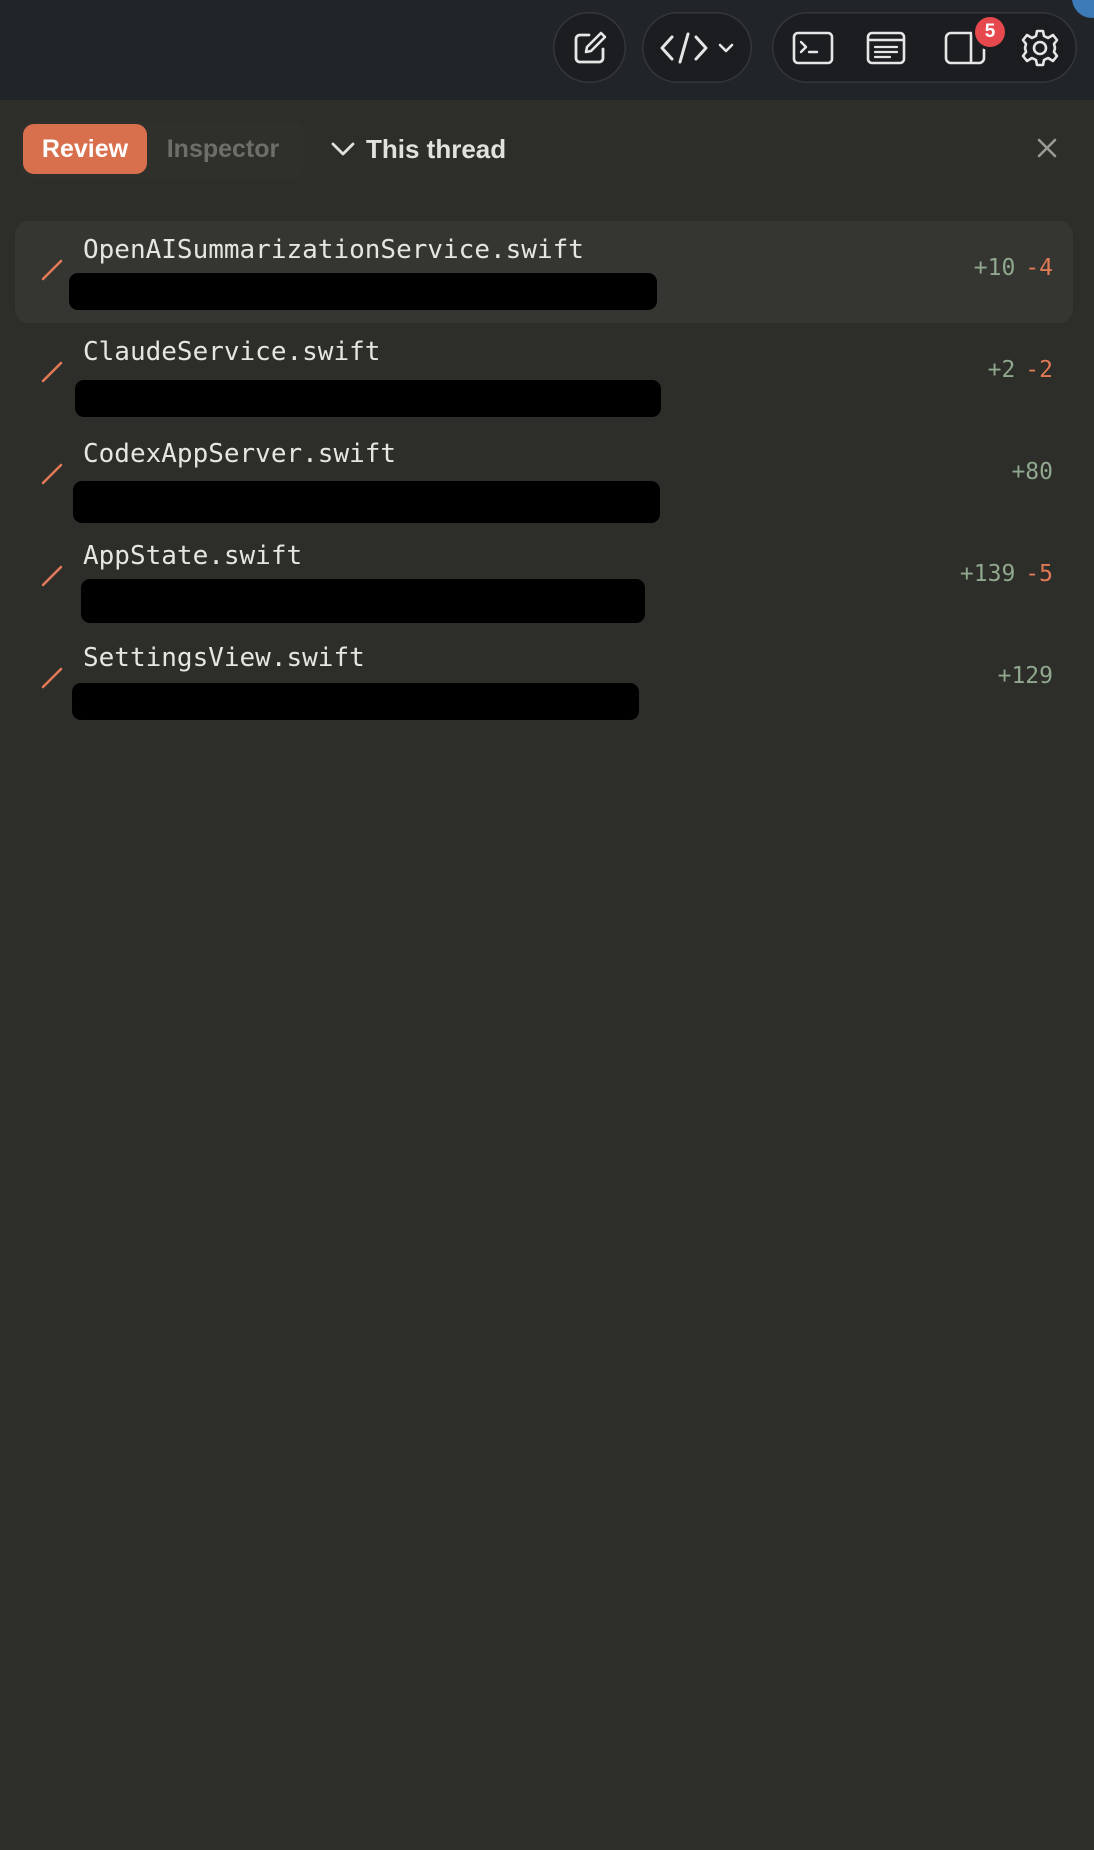  Describe the element at coordinates (547, 50) in the screenshot. I see `top-toolbar: 5` at that location.